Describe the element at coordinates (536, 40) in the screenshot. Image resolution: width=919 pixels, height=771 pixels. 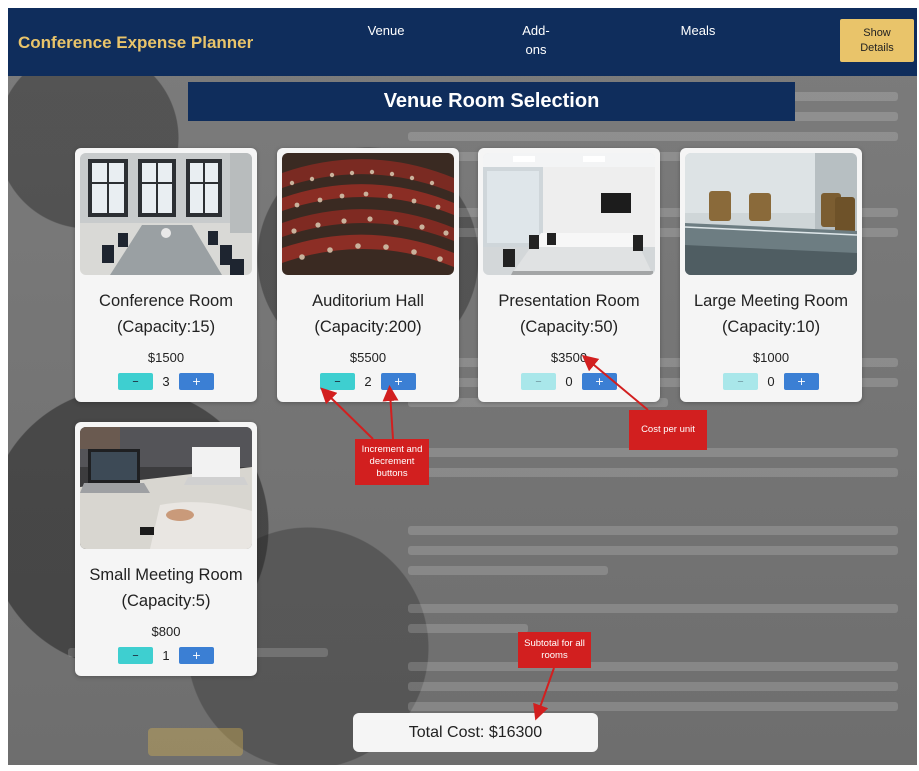
I see `nav-link-addons: Add- ons` at that location.